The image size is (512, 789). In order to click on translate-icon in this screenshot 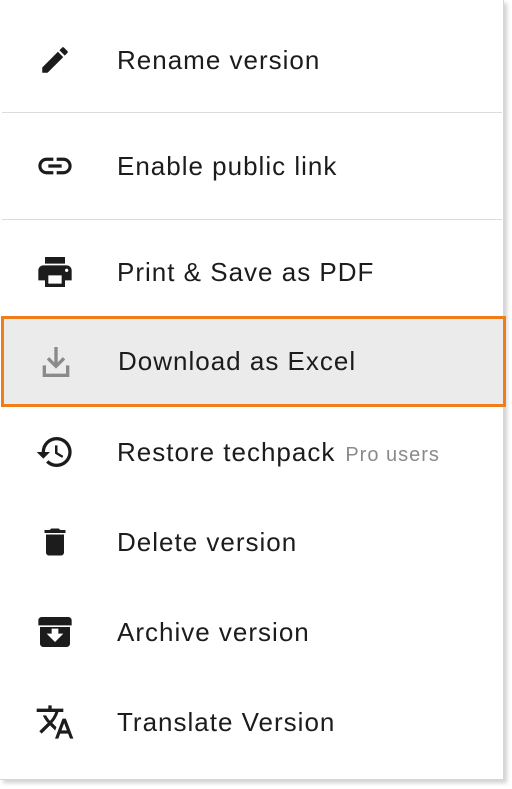, I will do `click(55, 722)`.